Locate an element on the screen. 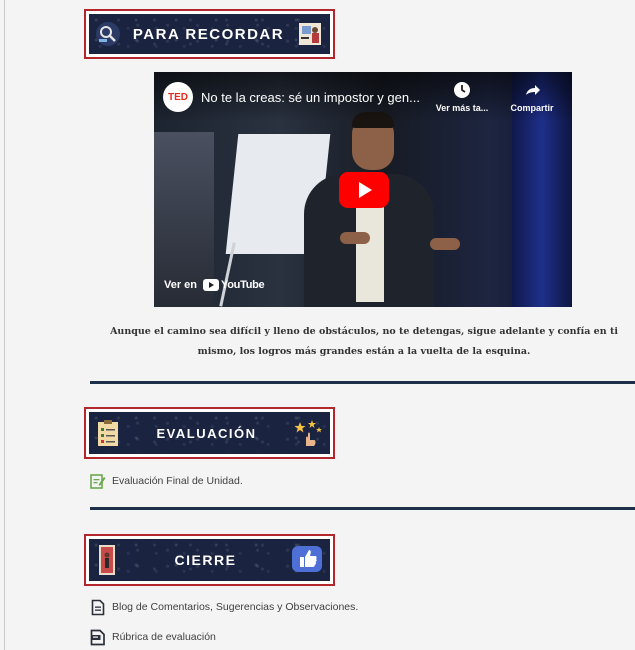  cierre-title: CIERRE is located at coordinates (205, 560).